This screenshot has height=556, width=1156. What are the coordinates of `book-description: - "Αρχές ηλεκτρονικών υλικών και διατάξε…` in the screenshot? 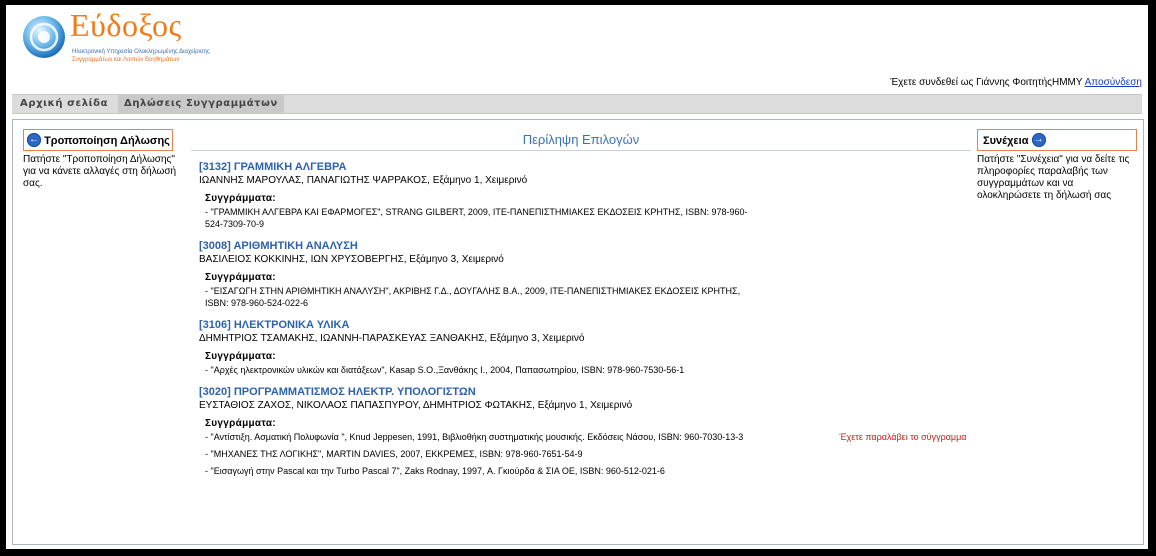 It's located at (445, 370).